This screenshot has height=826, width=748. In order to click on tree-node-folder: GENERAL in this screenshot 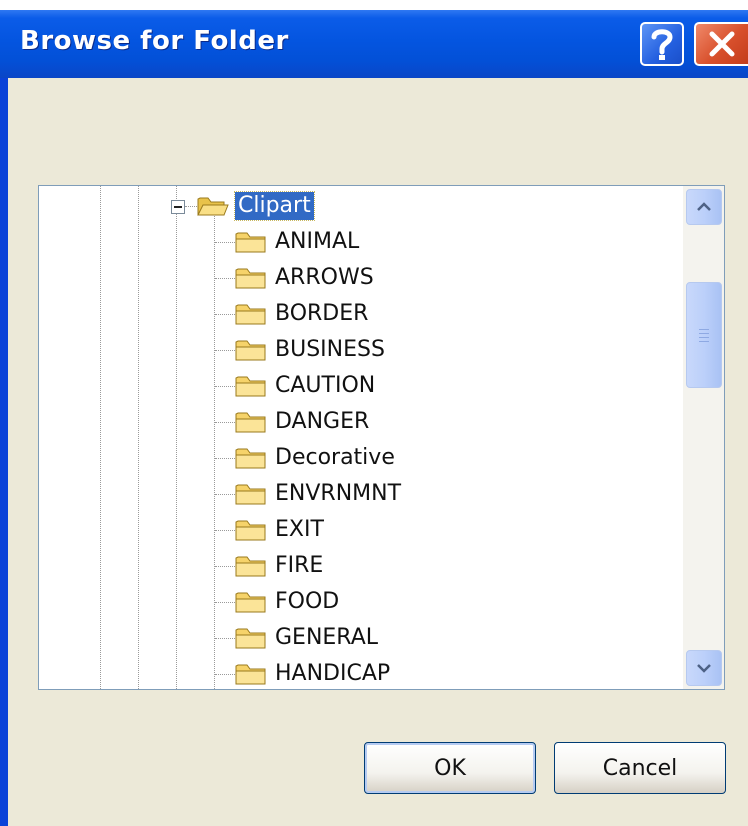, I will do `click(359, 638)`.